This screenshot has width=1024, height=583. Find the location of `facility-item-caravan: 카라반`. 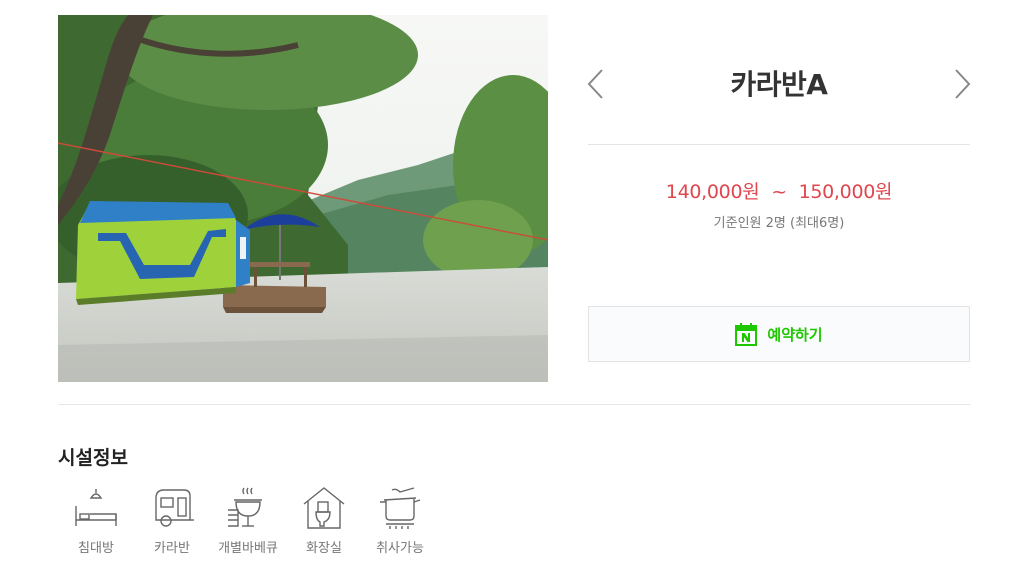

facility-item-caravan: 카라반 is located at coordinates (172, 521).